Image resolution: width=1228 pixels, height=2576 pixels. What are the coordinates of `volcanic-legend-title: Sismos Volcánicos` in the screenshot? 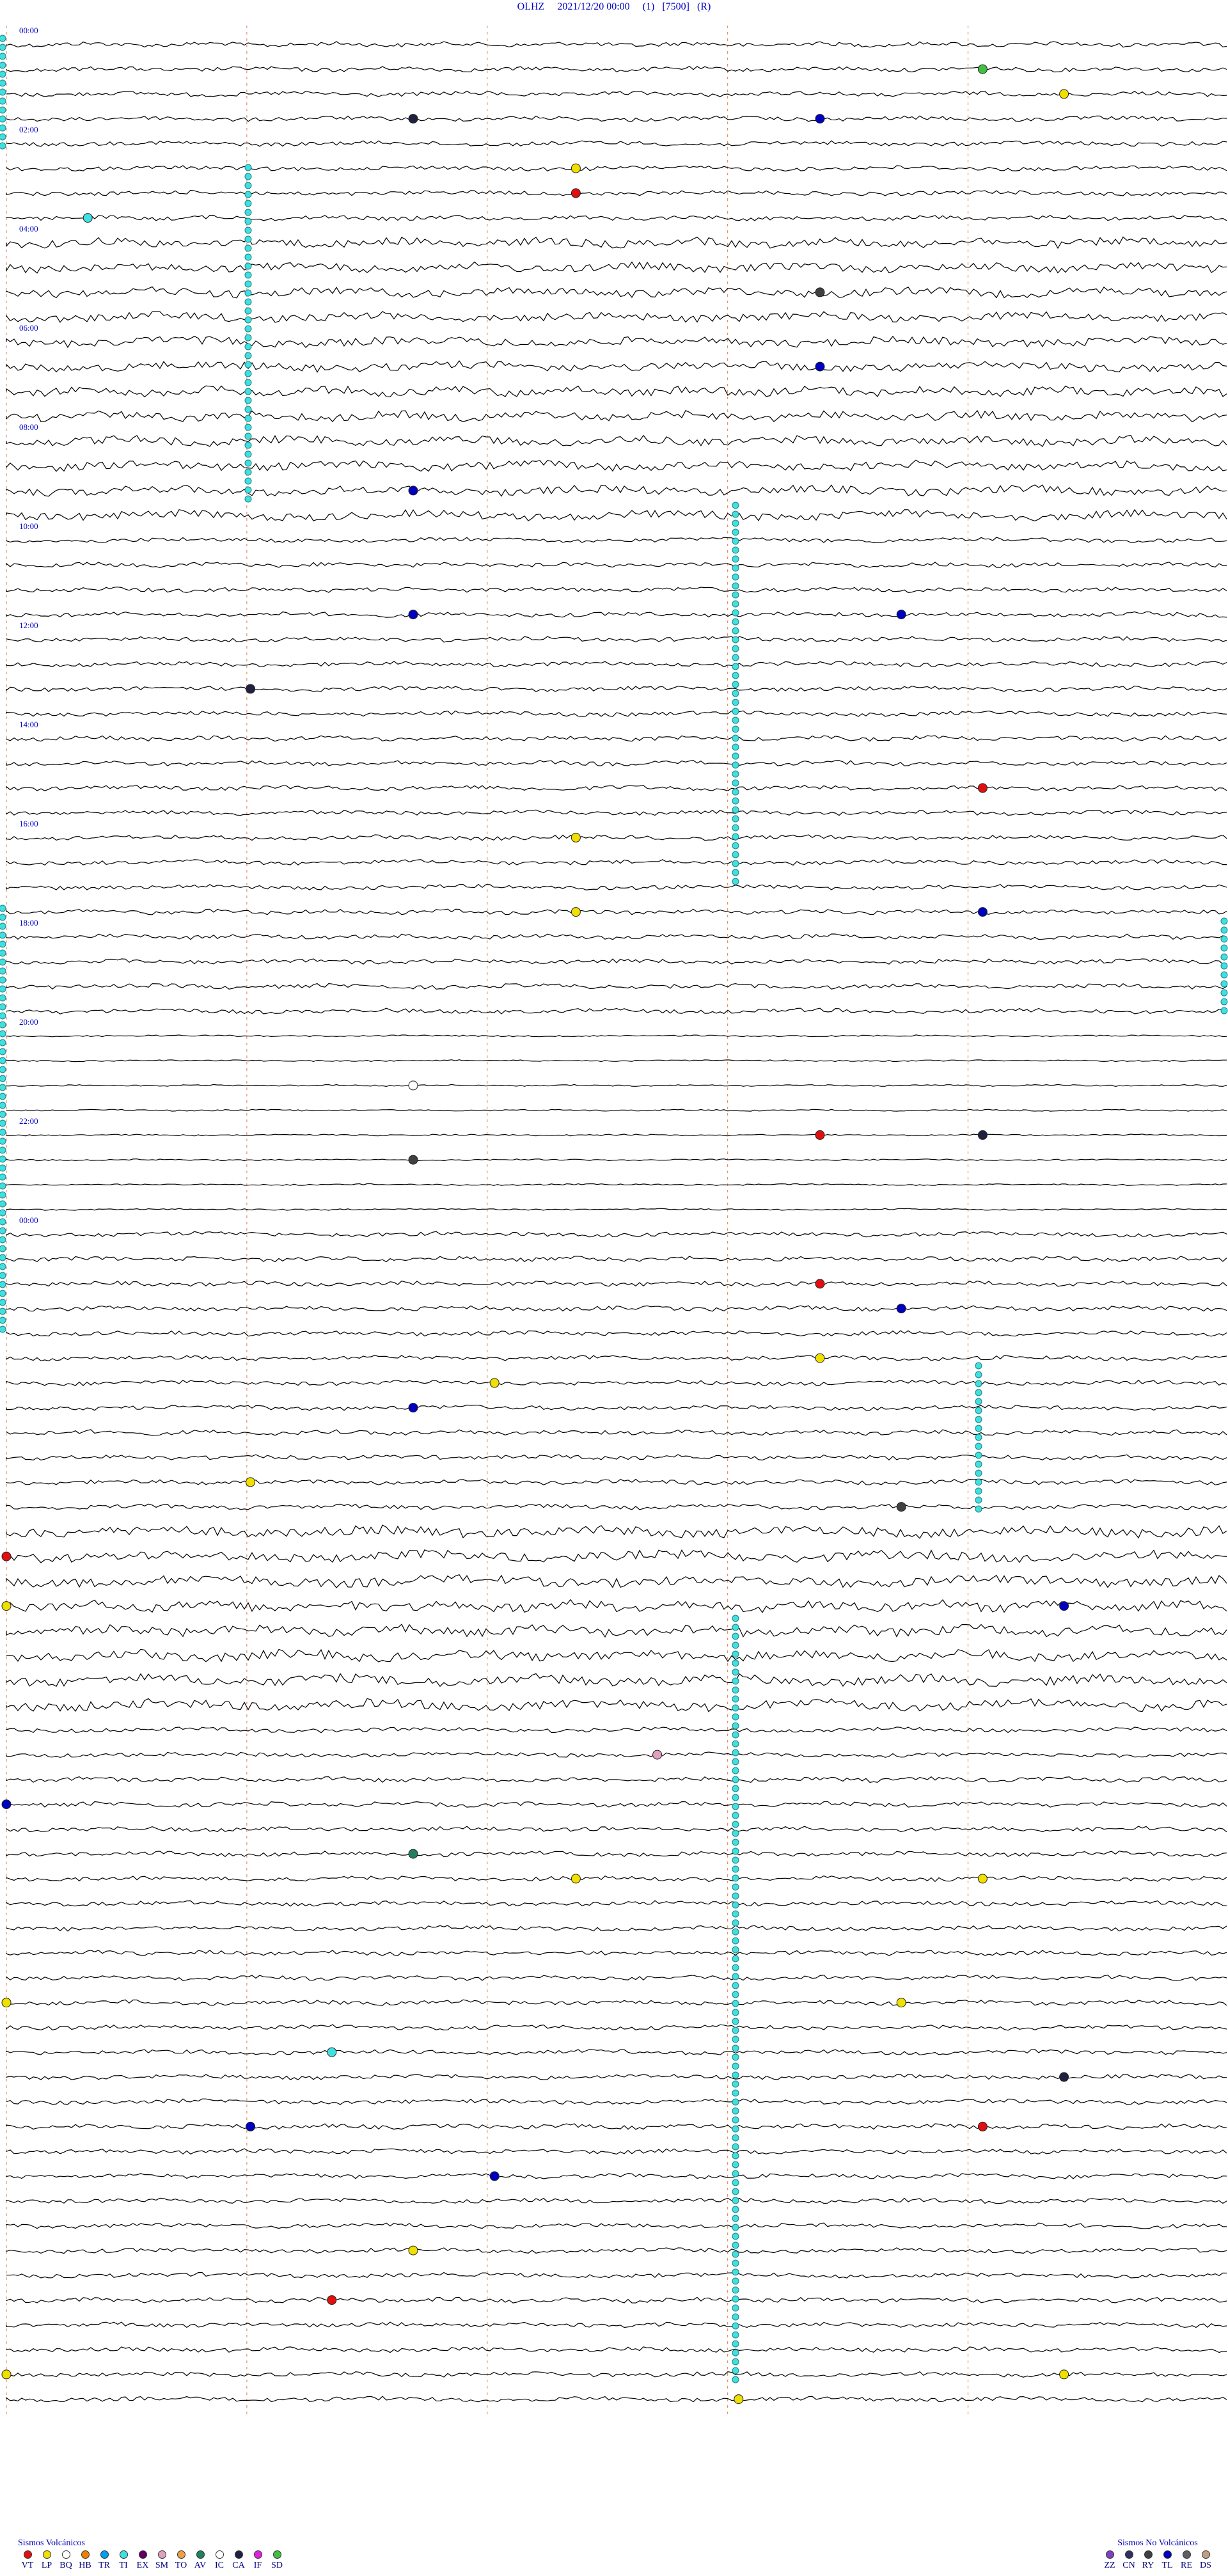 It's located at (51, 2543).